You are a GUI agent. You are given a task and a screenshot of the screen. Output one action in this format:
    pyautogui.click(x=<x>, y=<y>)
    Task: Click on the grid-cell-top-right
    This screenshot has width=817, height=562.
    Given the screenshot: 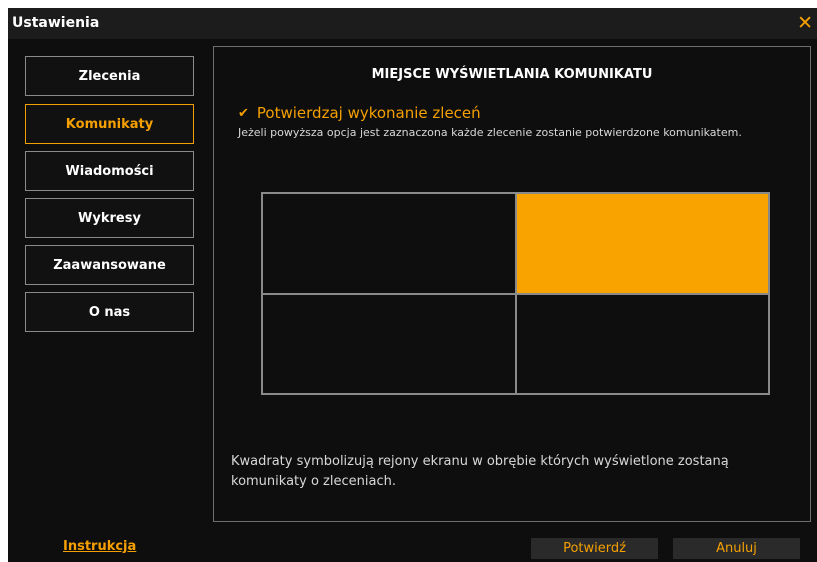 What is the action you would take?
    pyautogui.click(x=642, y=243)
    